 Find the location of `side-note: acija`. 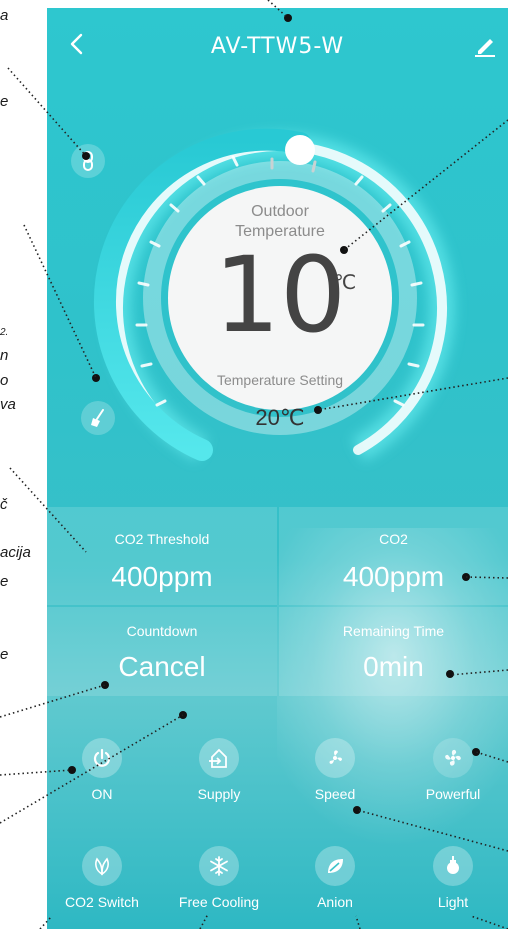

side-note: acija is located at coordinates (15, 552).